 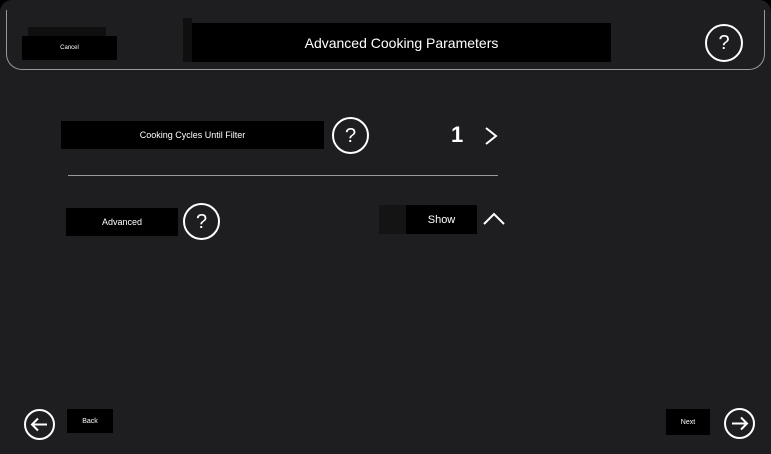 What do you see at coordinates (69, 48) in the screenshot?
I see `cancel-button: Cancel` at bounding box center [69, 48].